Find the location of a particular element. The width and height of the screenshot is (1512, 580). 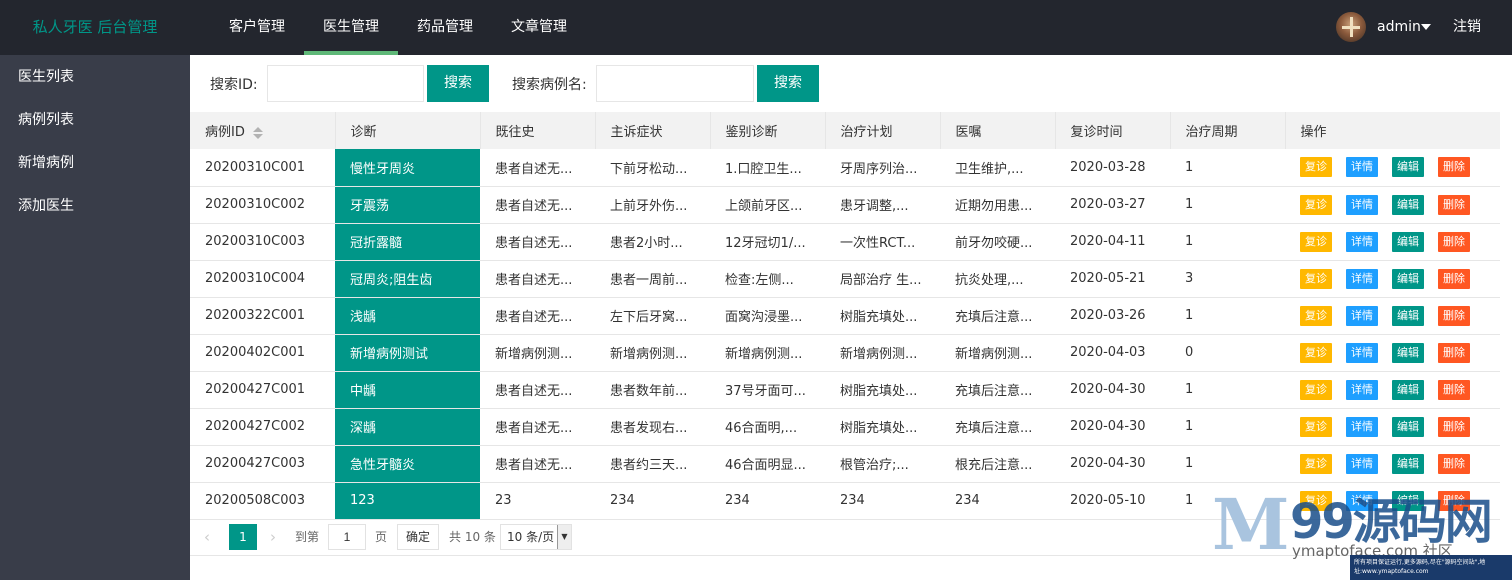

prev-page-icon: ‹ is located at coordinates (207, 537).